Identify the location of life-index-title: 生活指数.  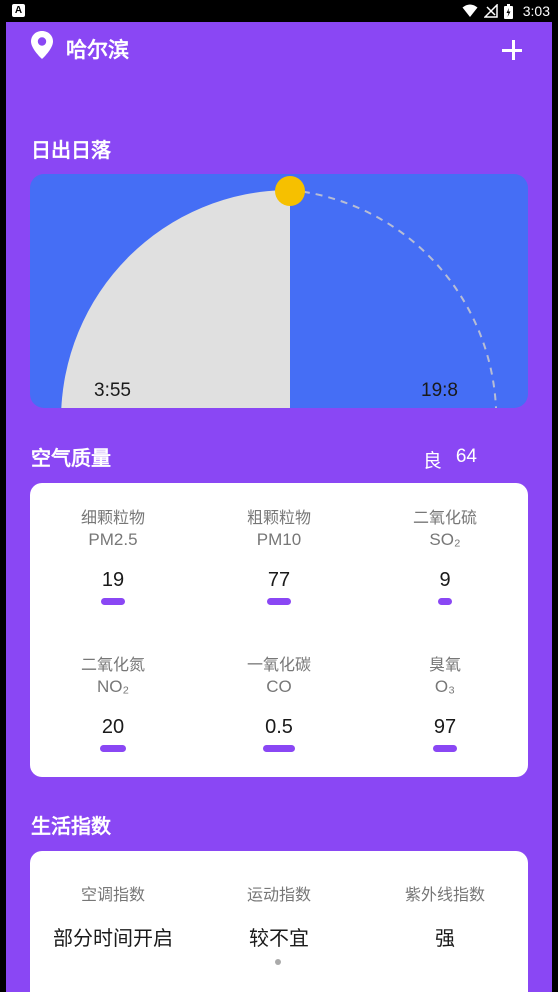
(71, 826).